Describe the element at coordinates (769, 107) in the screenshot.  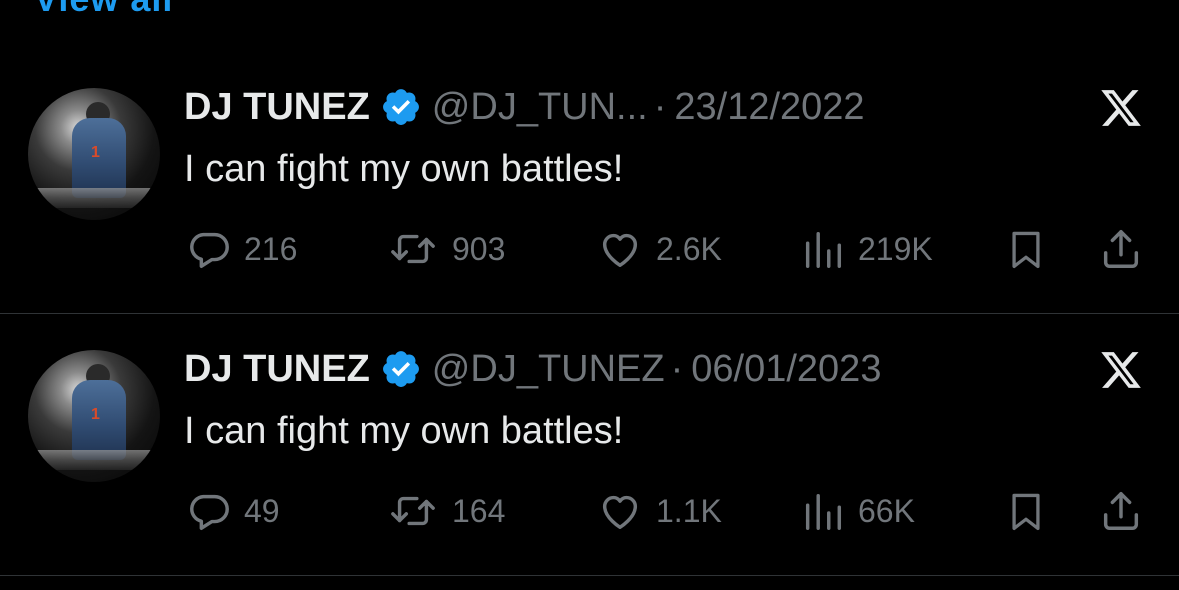
I see `tweet-date: 23/12/2022` at that location.